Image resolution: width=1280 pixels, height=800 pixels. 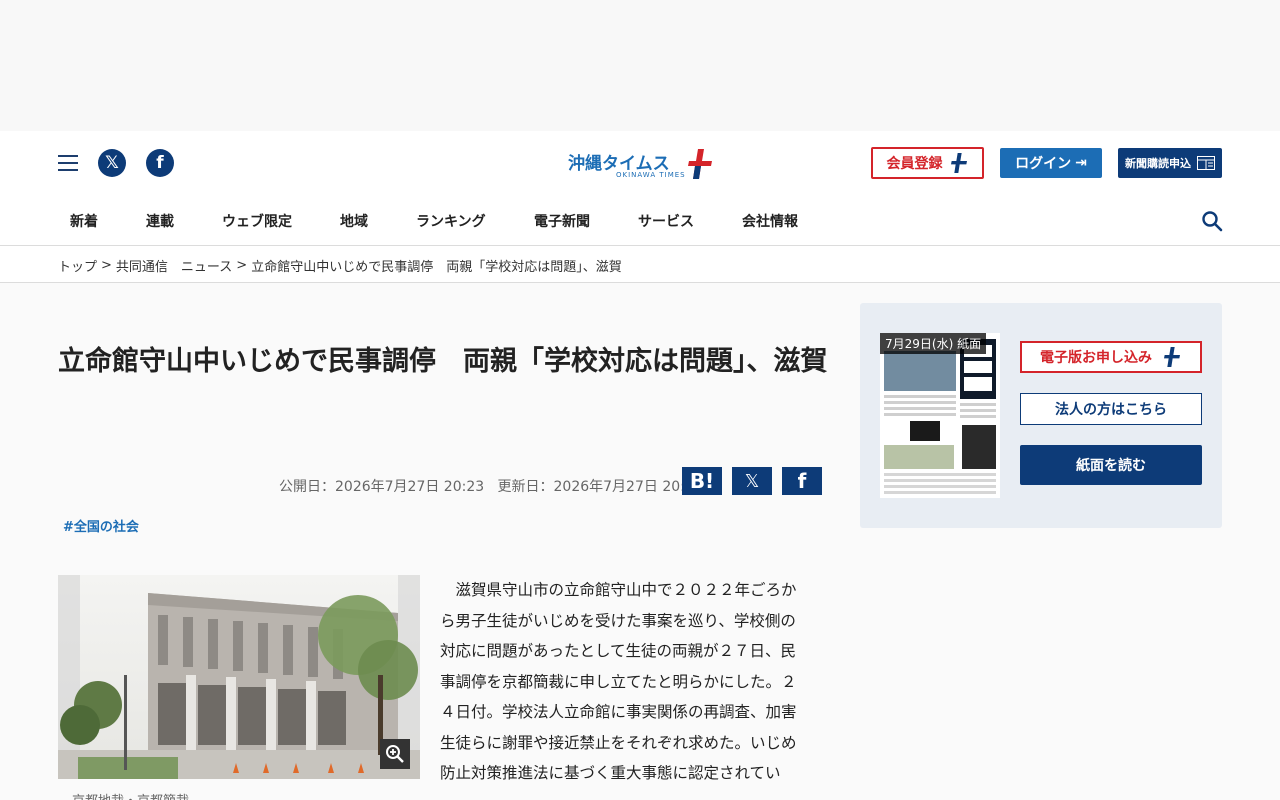 I want to click on digital-apply-label: 電子版お申し込み, so click(x=1096, y=358).